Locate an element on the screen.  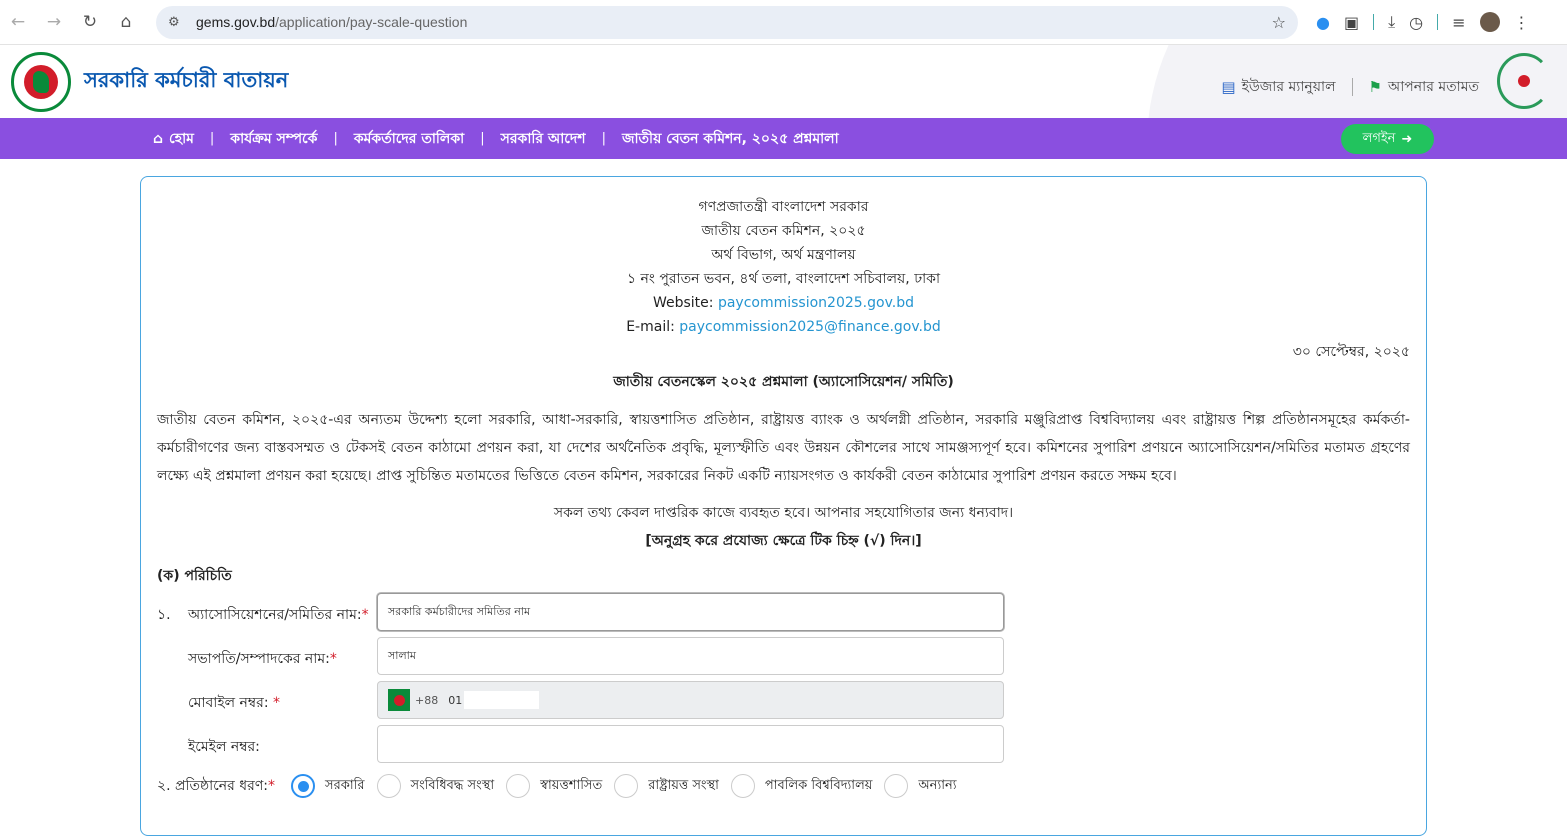
pay-commission-logo is located at coordinates (1524, 81).